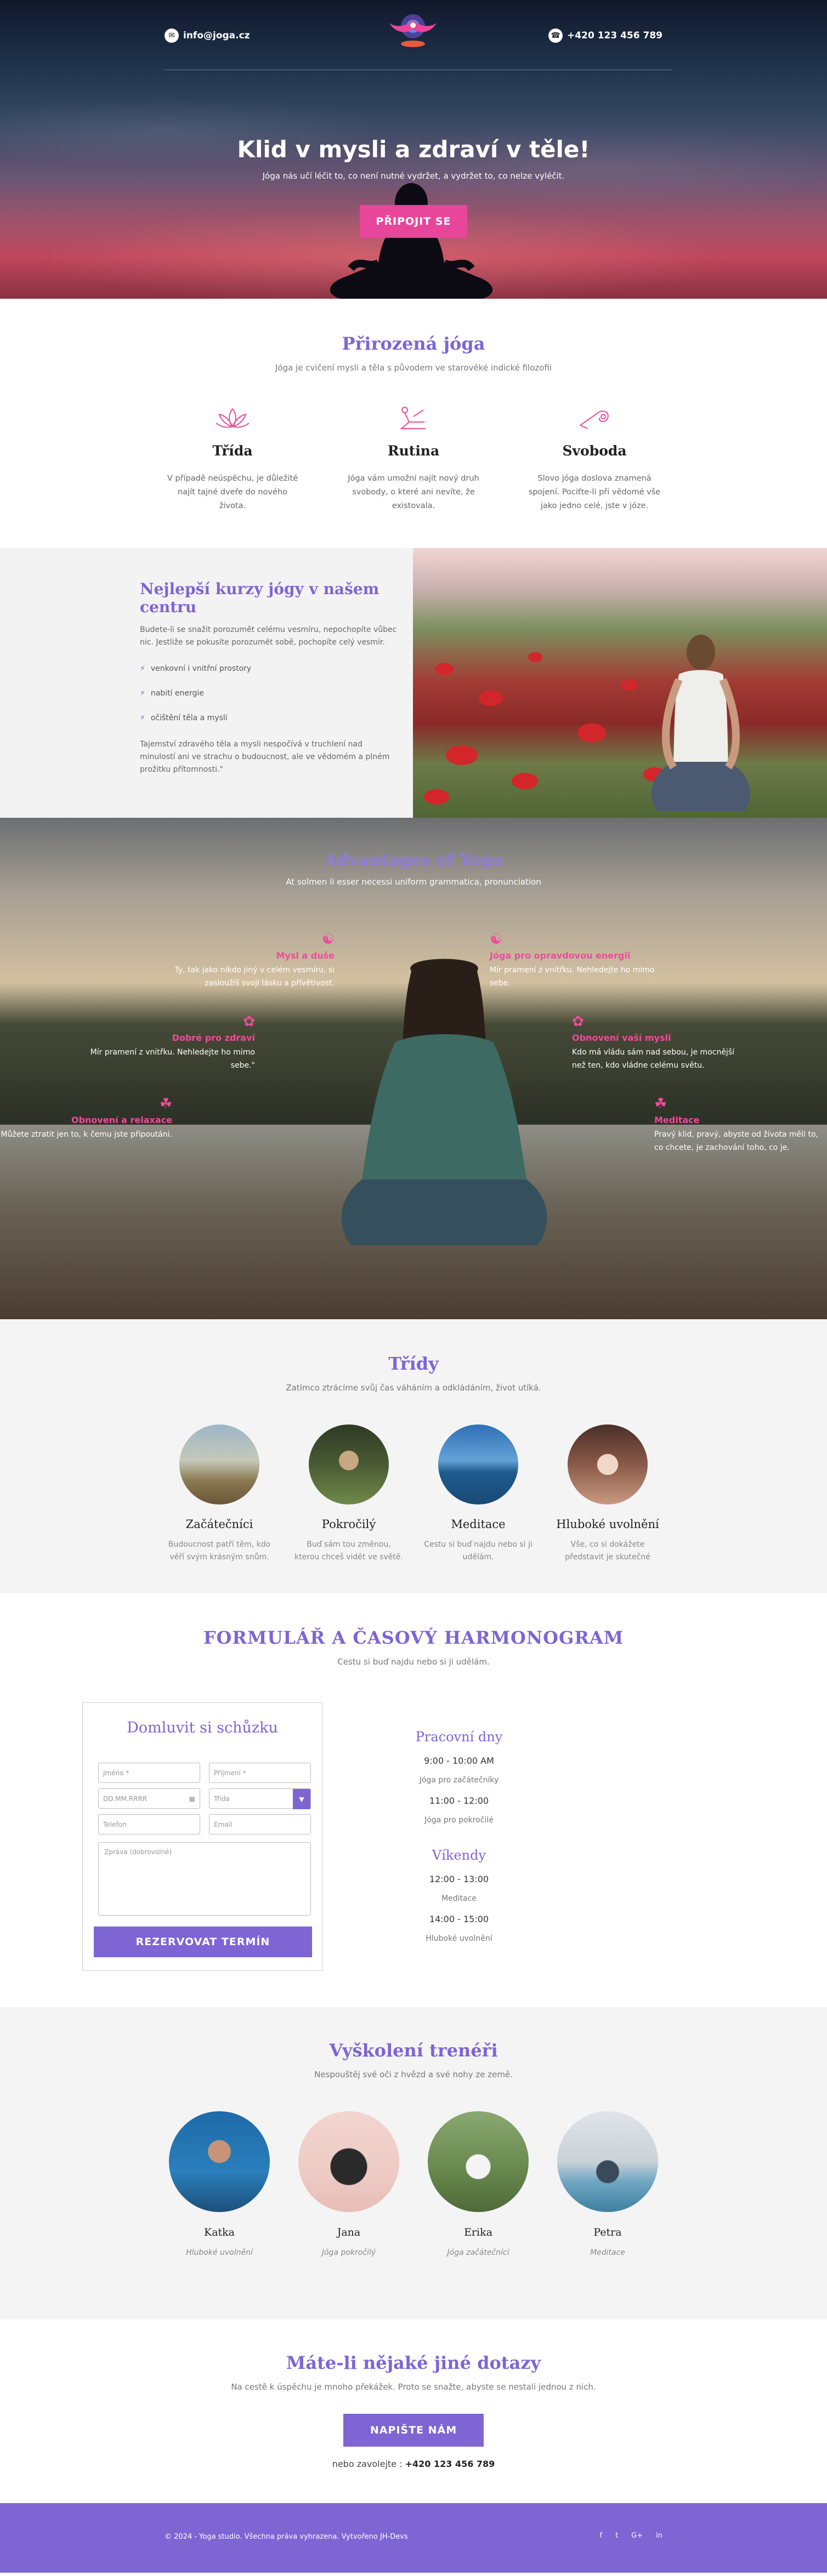 This screenshot has width=827, height=2576. I want to click on courses-title: Nejlepší kurzy jógy v našem centru, so click(259, 598).